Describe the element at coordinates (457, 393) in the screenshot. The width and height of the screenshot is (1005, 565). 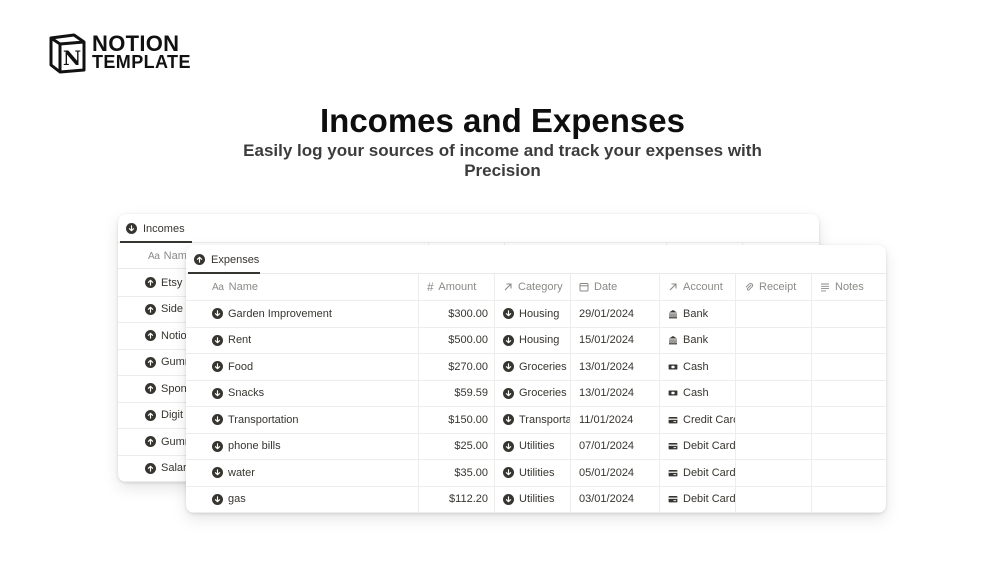
I see `expense-amount-cell: $59.59` at that location.